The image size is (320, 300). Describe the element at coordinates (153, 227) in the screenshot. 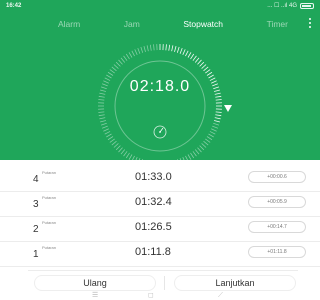

I see `lap-time: 01:26.5` at that location.